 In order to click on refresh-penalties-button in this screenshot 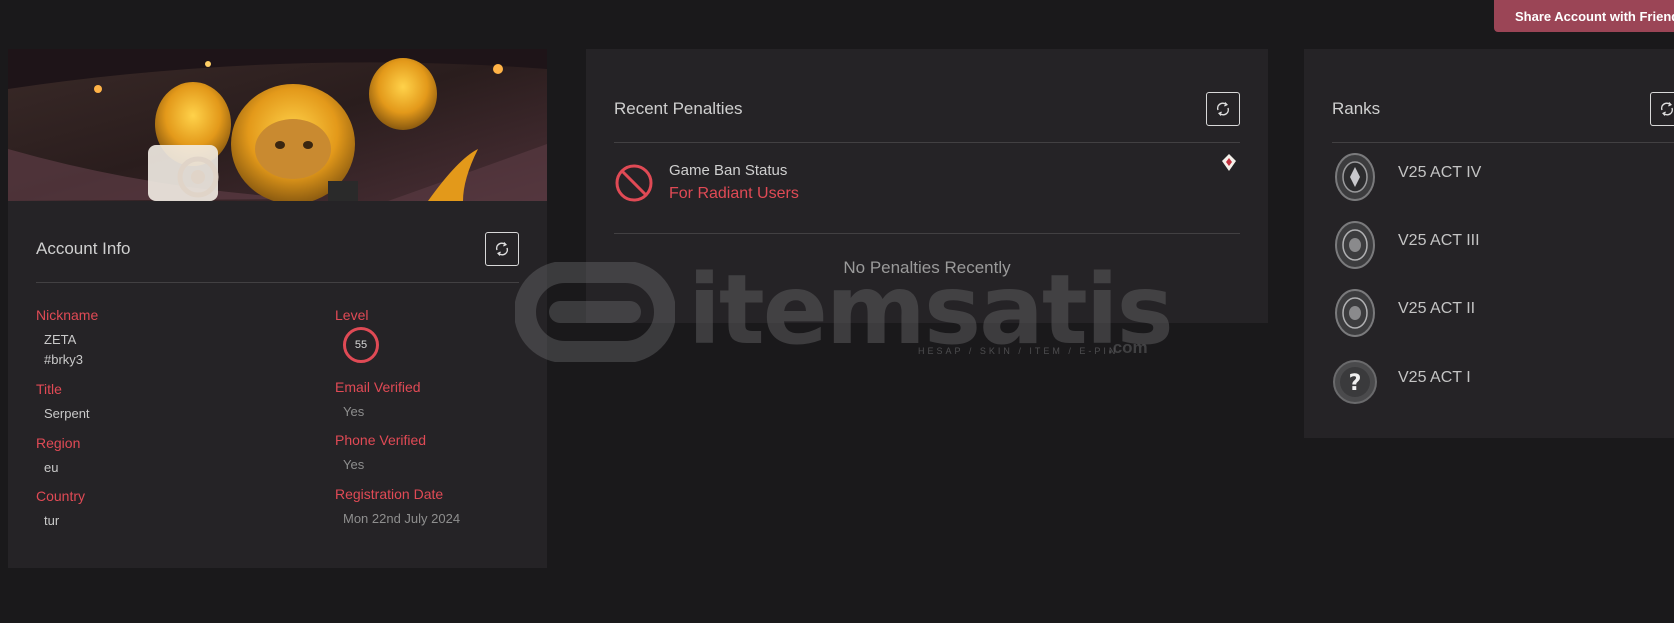, I will do `click(1223, 109)`.